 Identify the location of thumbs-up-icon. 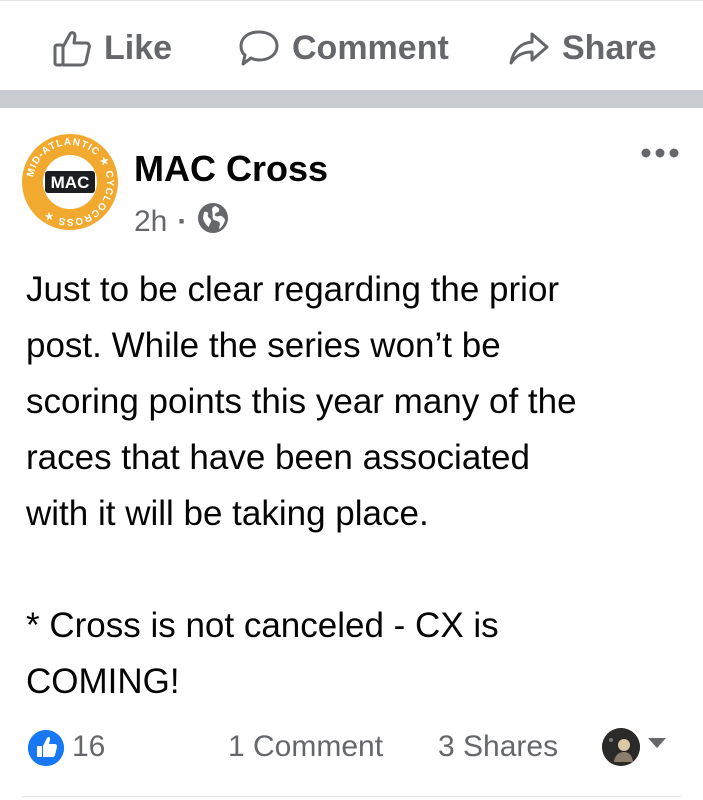
(72, 48).